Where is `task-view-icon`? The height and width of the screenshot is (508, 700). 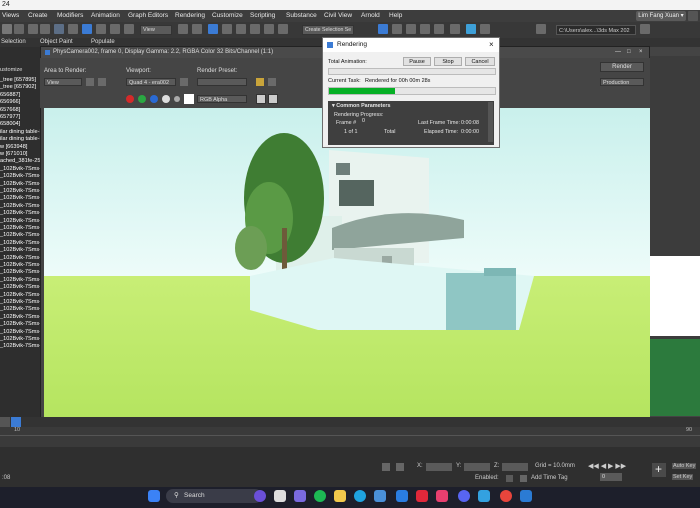 task-view-icon is located at coordinates (280, 496).